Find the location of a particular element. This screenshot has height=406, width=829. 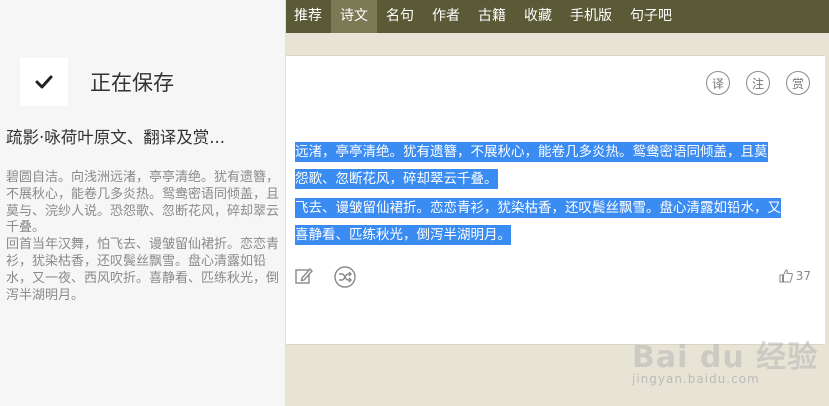

nav-item-authors: 作者 is located at coordinates (446, 16).